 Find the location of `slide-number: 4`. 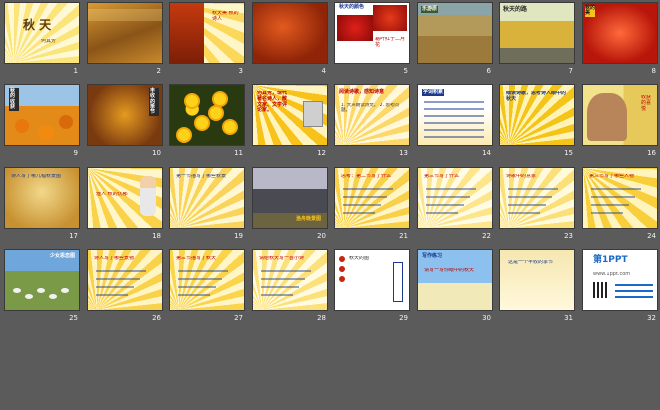

slide-number: 4 is located at coordinates (323, 71).